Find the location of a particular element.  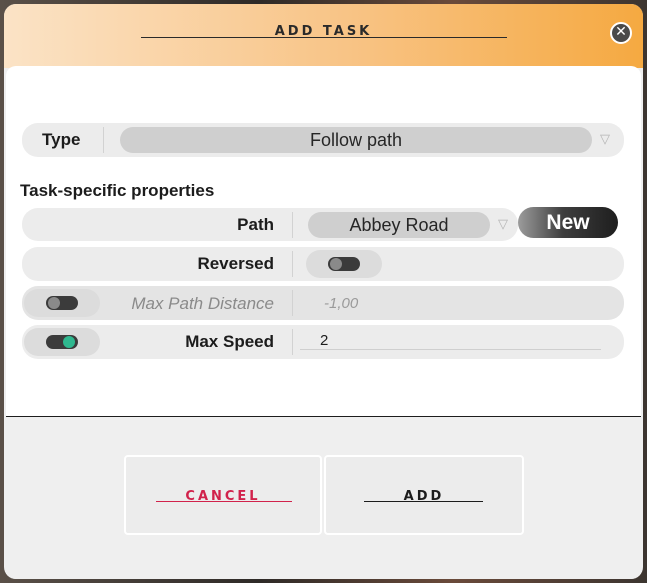

reversed-row: Reversed is located at coordinates (323, 264).